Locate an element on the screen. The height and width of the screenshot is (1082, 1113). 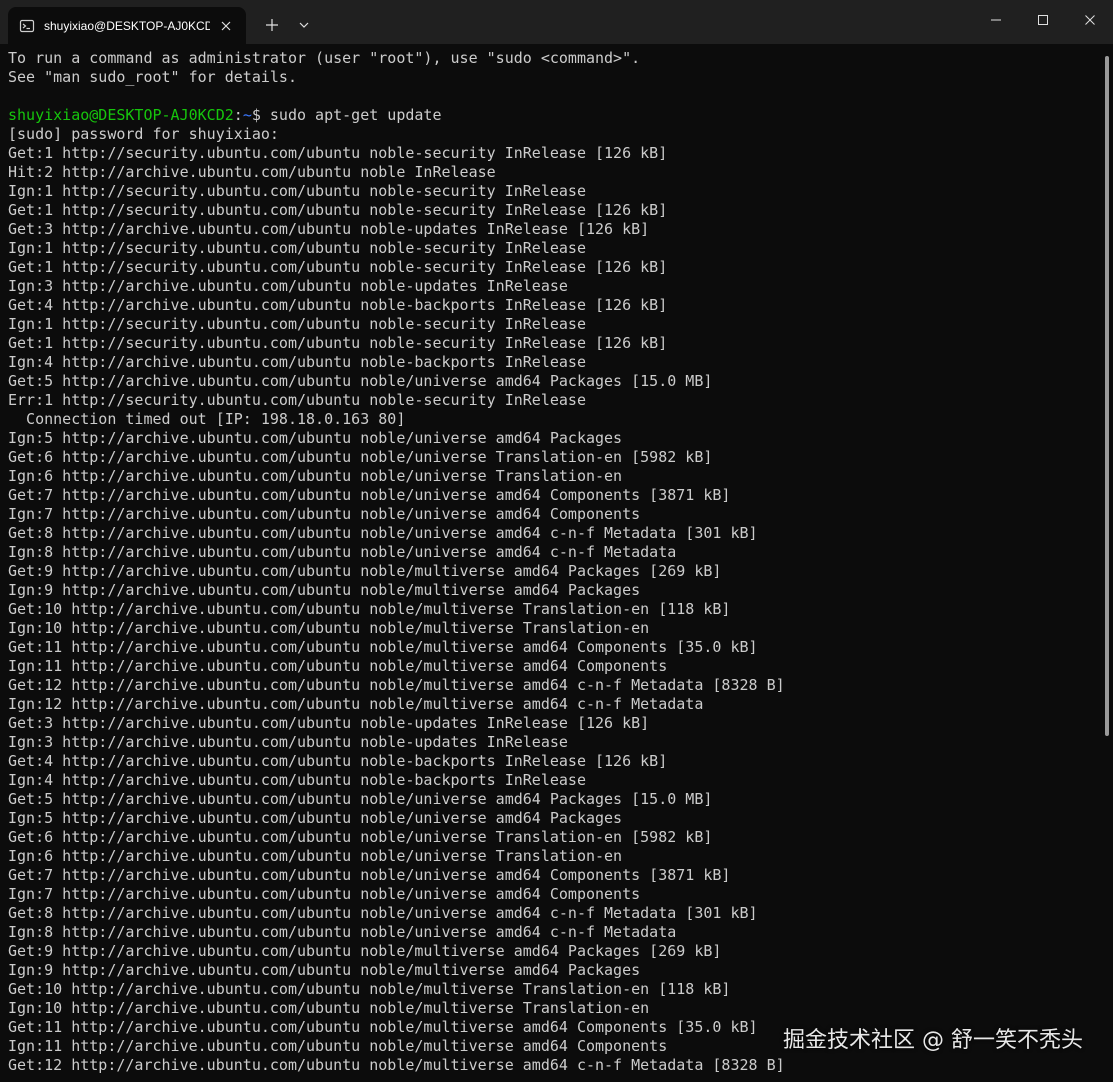
prompt-user-host: shuyixiao@DESKTOP-AJ0KCD2 is located at coordinates (121, 115).